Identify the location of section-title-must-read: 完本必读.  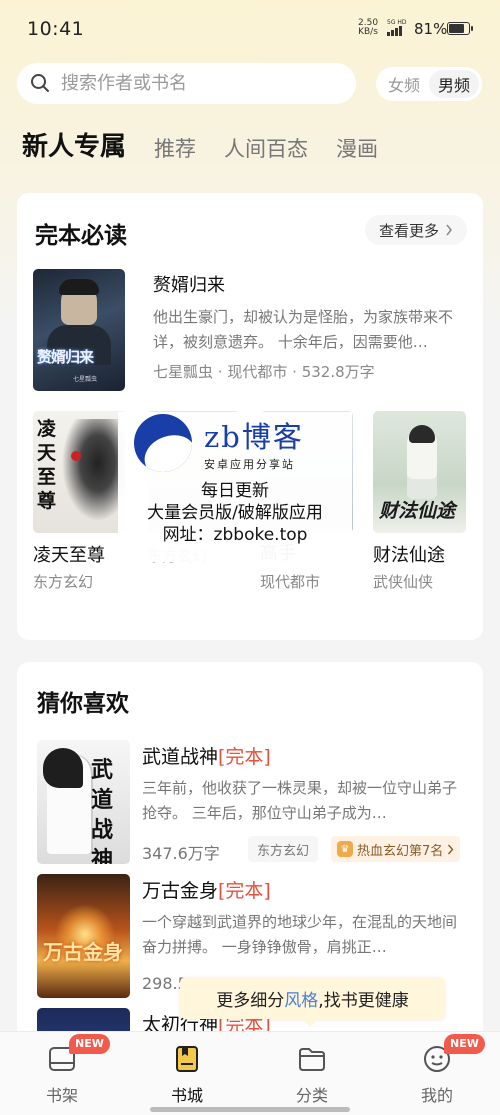
(81, 236).